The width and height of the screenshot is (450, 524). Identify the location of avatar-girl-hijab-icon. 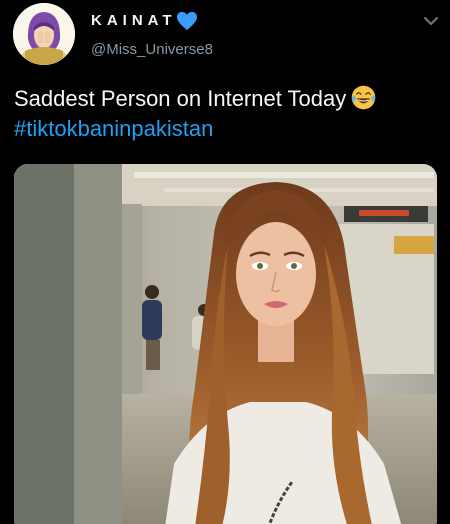
(44, 34).